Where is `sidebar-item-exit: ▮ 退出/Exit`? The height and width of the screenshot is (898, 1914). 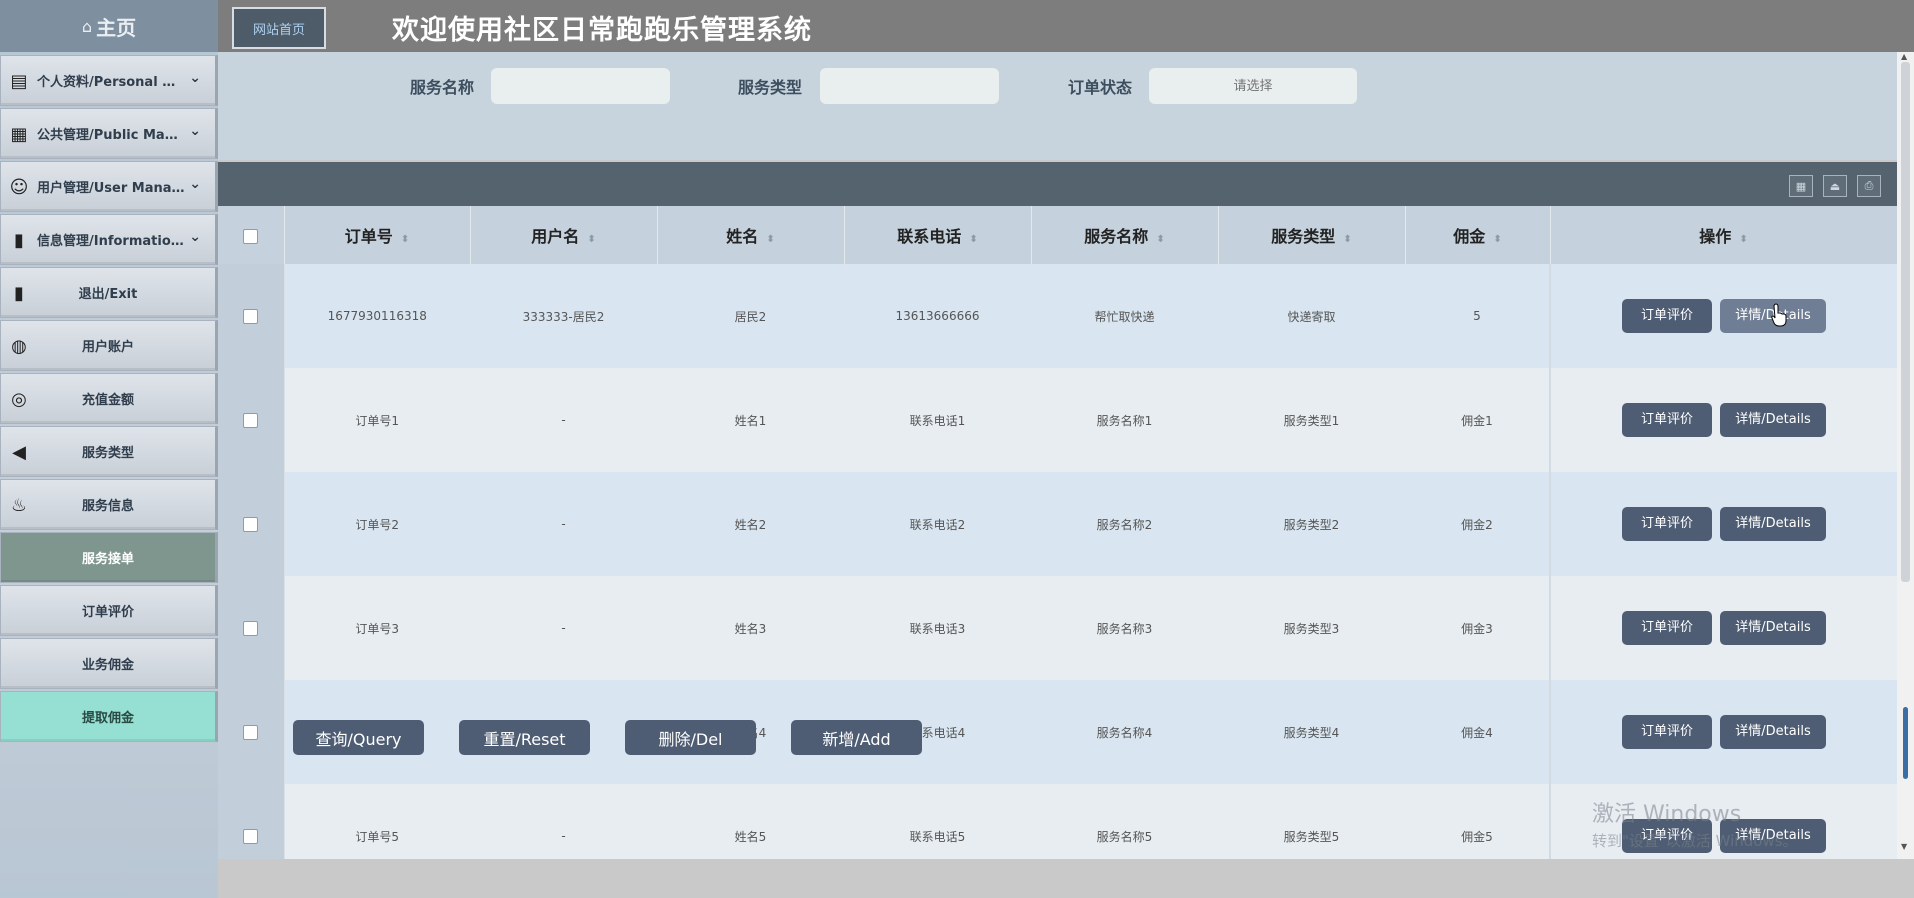 sidebar-item-exit: ▮ 退出/Exit is located at coordinates (109, 292).